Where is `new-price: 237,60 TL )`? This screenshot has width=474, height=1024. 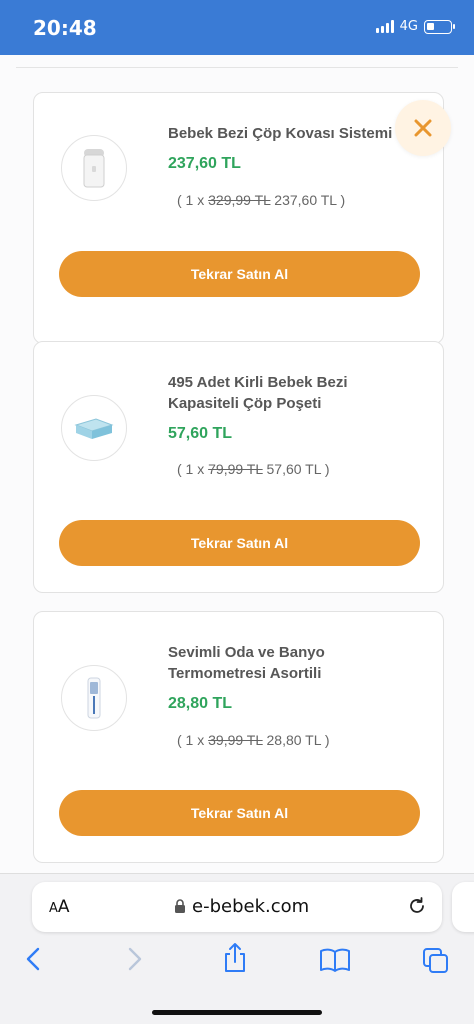
new-price: 237,60 TL ) is located at coordinates (308, 200).